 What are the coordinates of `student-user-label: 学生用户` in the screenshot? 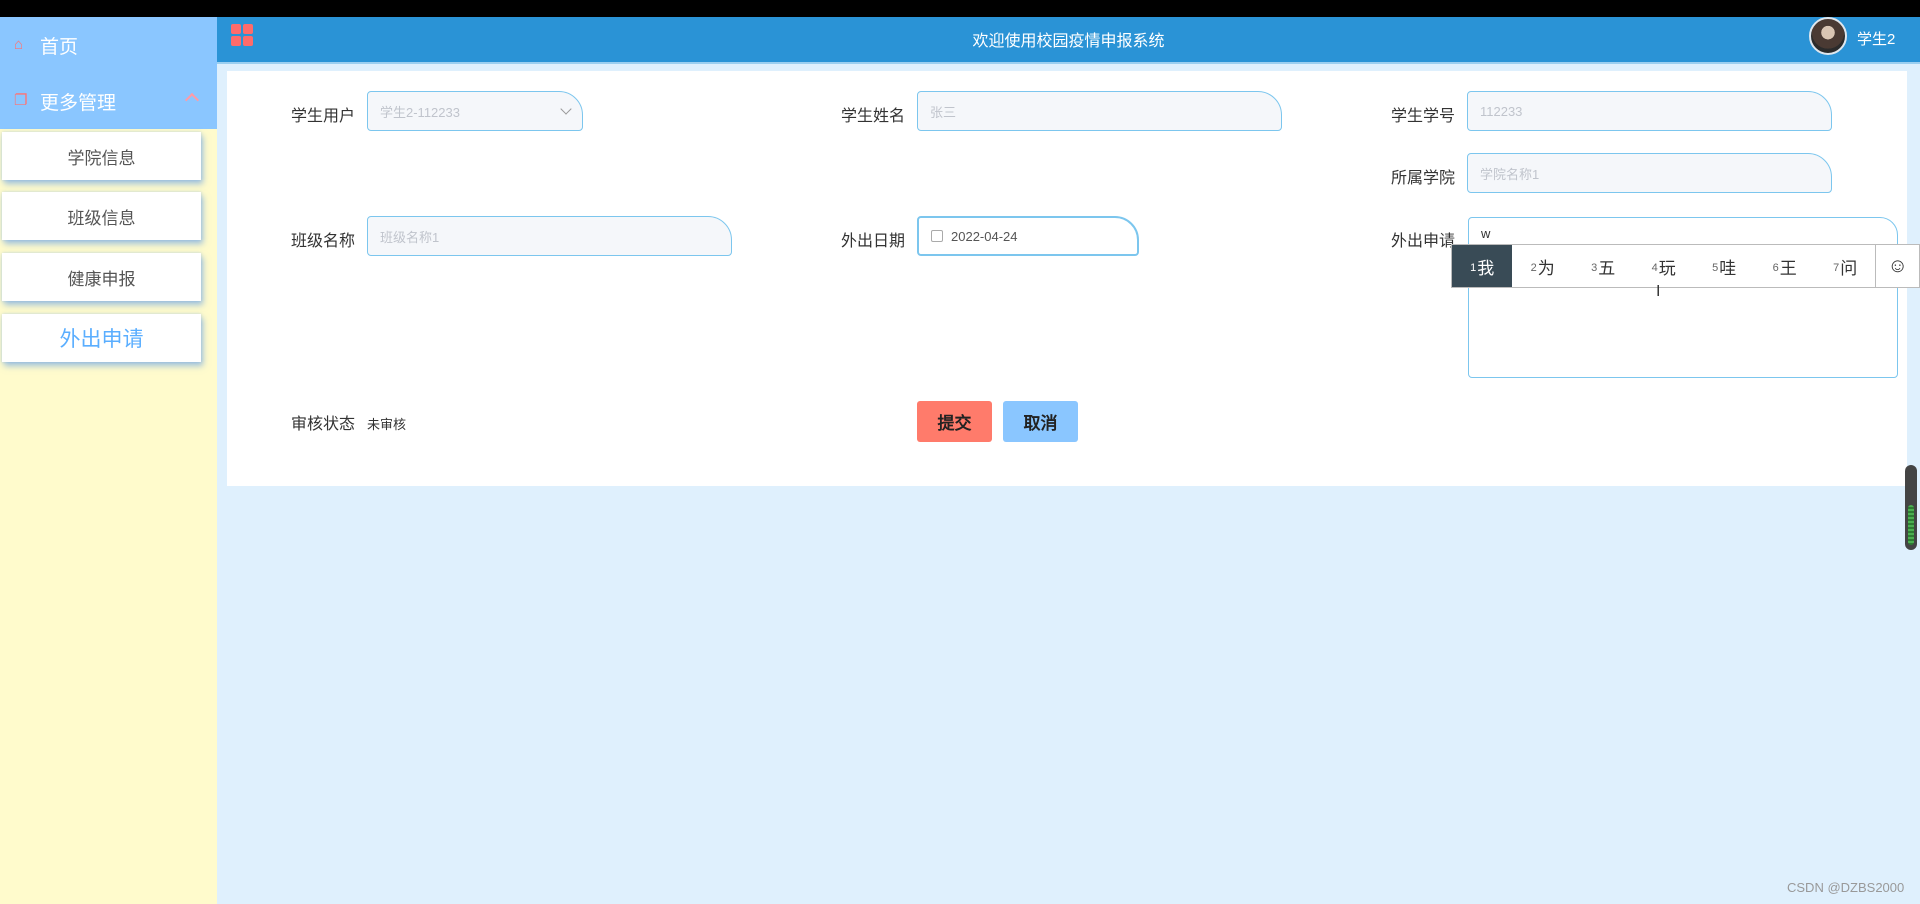 It's located at (323, 116).